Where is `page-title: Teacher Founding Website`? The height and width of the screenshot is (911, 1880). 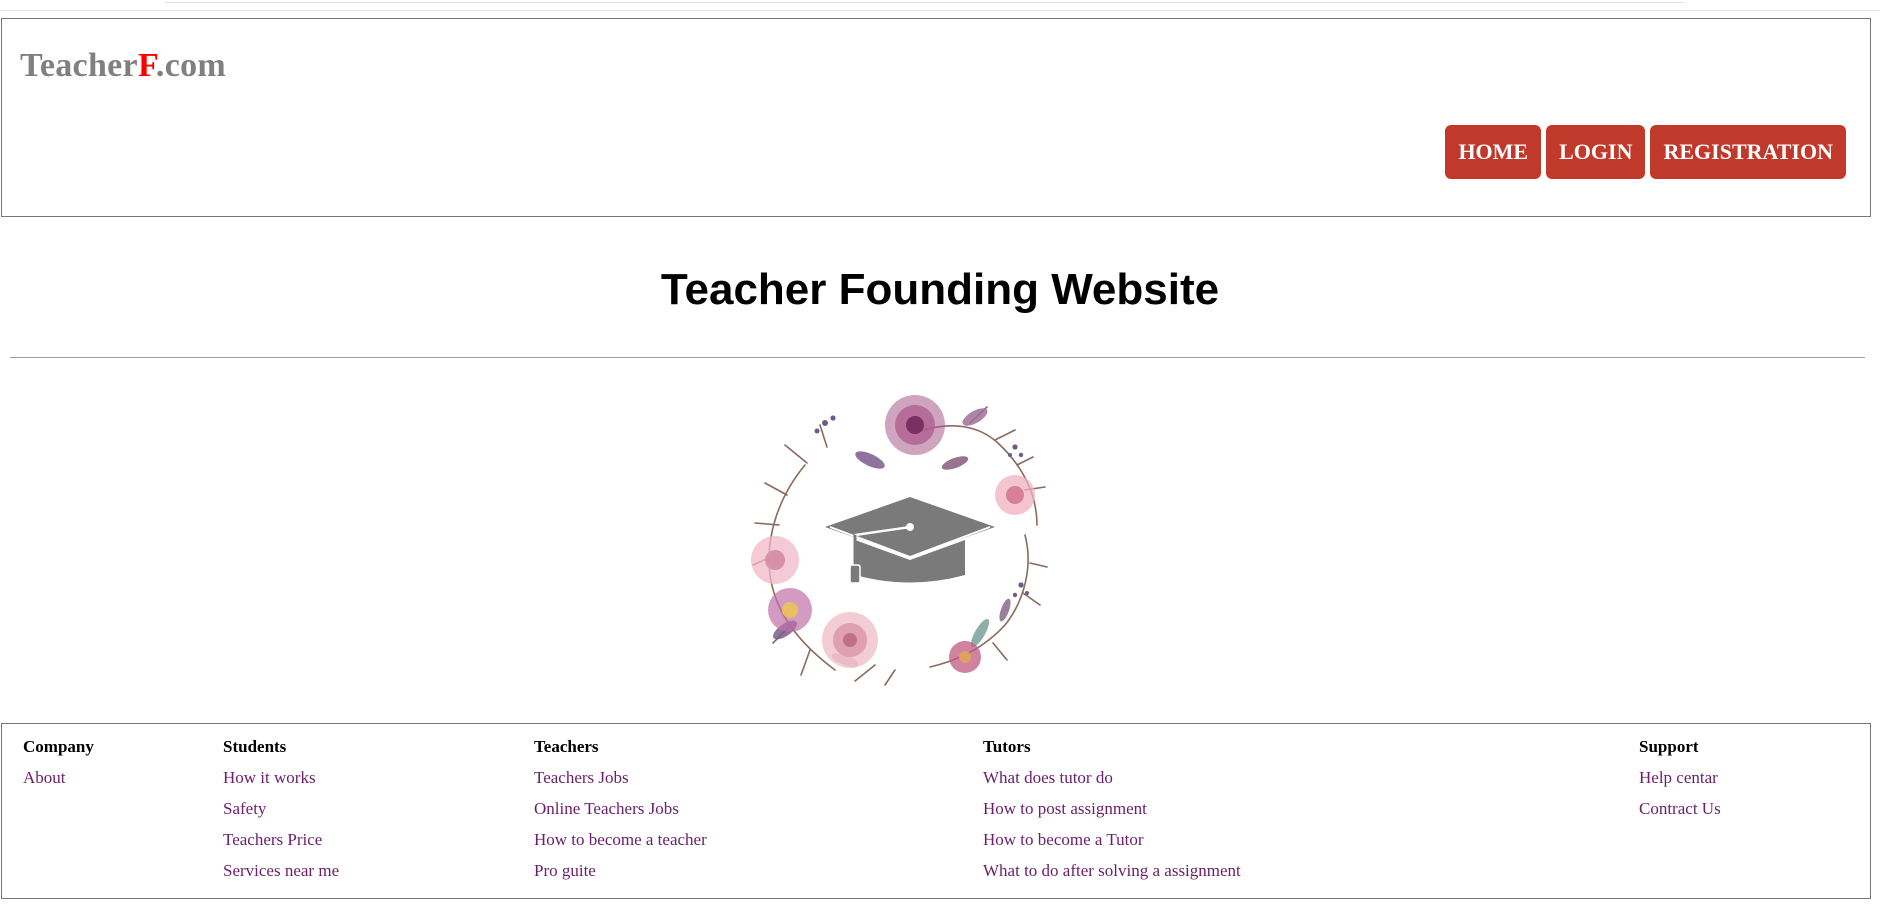
page-title: Teacher Founding Website is located at coordinates (940, 289).